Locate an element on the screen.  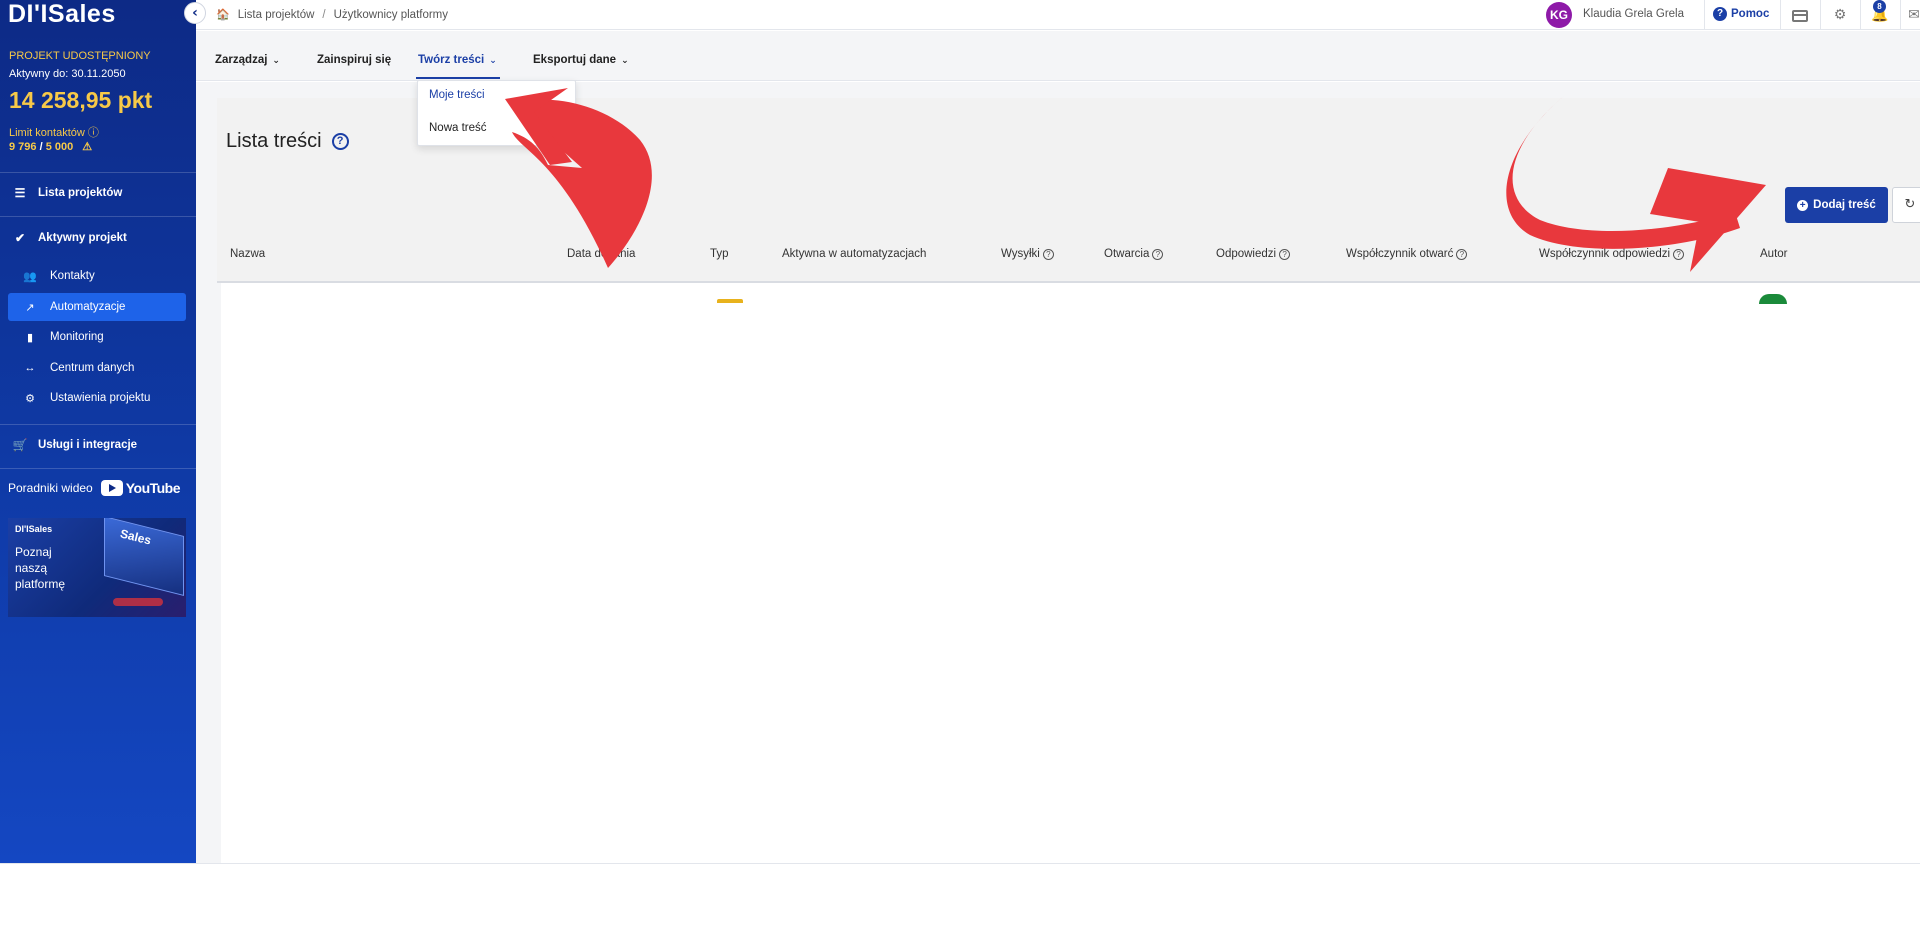
youtube-logo: YouTube is located at coordinates (140, 488).